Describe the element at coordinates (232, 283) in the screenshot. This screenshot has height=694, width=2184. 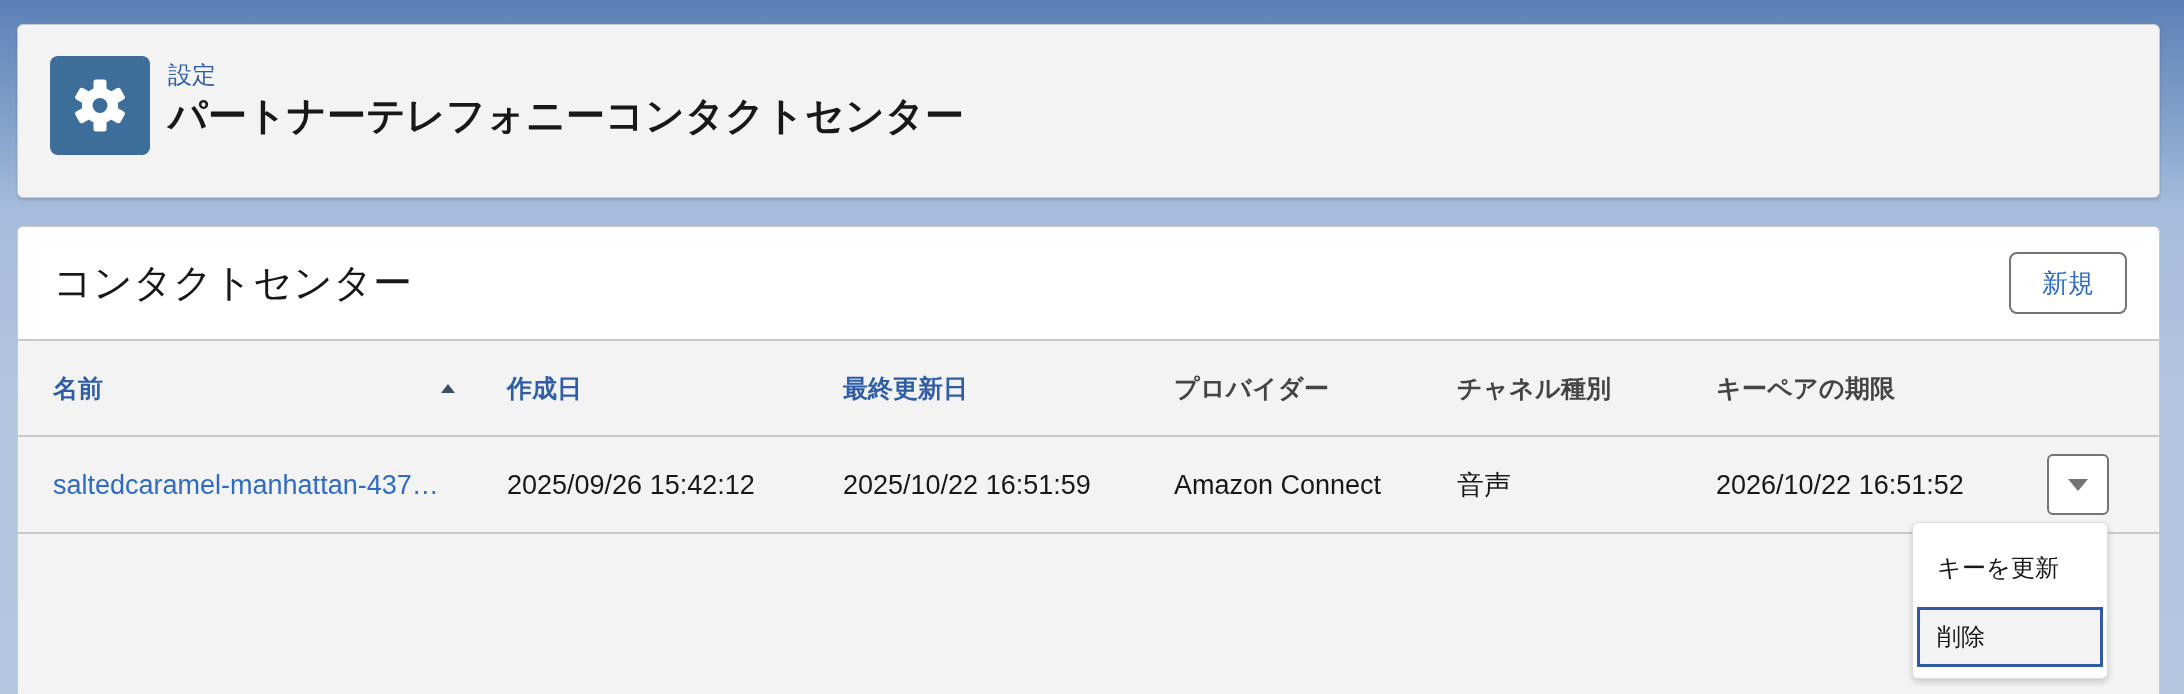
I see `list-title: コンタクトセンター` at that location.